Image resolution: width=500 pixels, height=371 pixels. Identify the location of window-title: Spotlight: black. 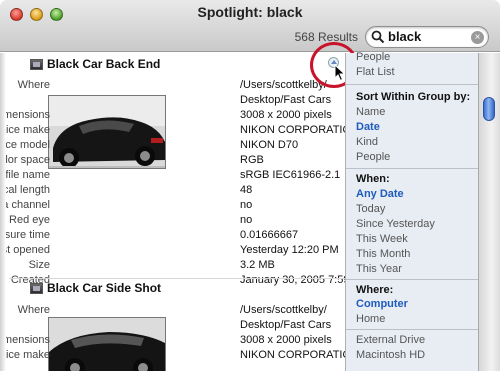
(250, 12).